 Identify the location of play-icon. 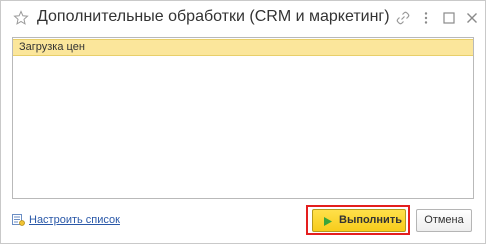
(328, 221).